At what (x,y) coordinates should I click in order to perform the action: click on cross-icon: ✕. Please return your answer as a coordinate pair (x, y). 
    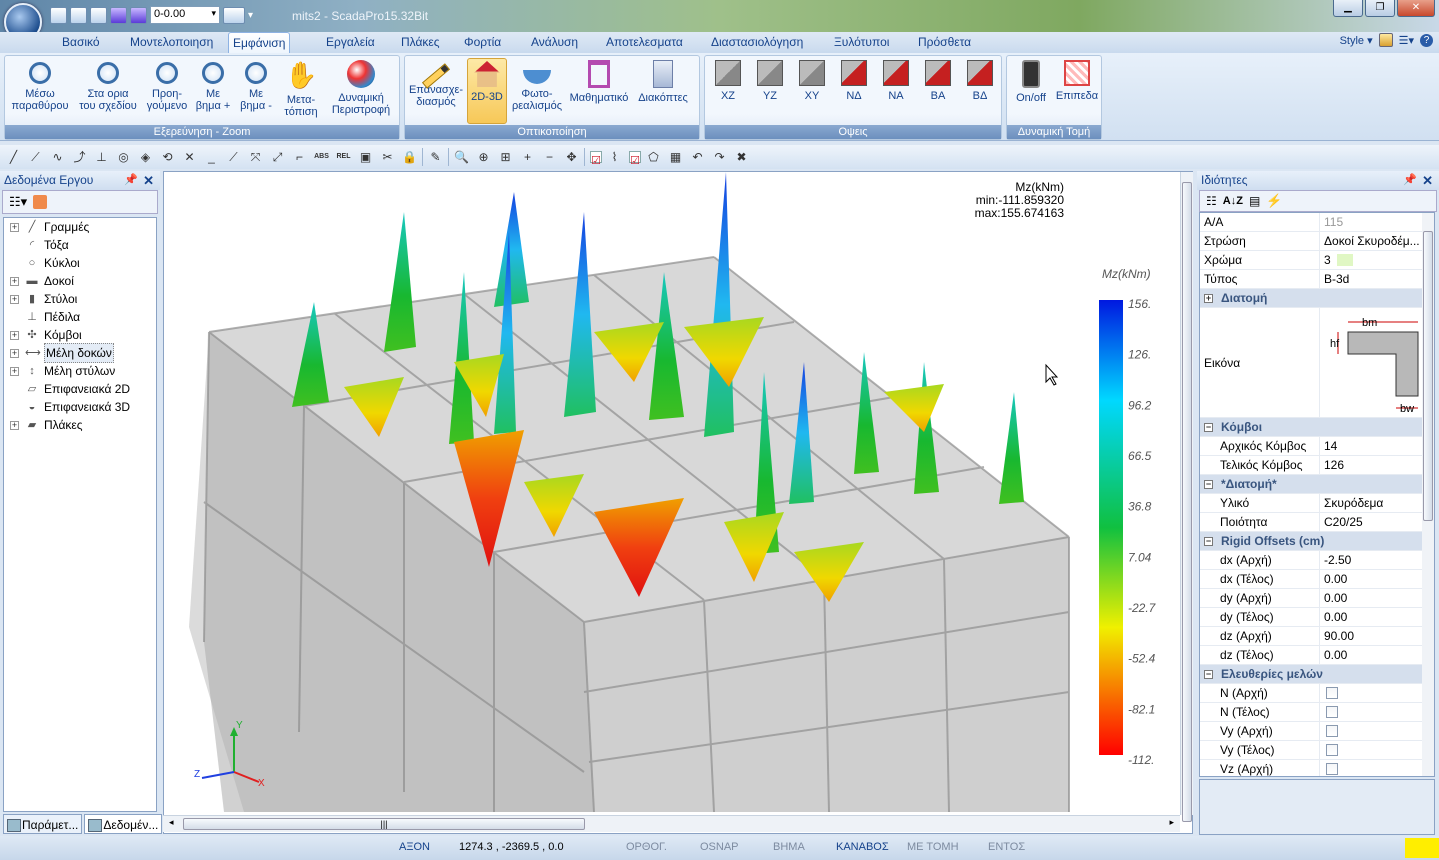
    Looking at the image, I should click on (189, 157).